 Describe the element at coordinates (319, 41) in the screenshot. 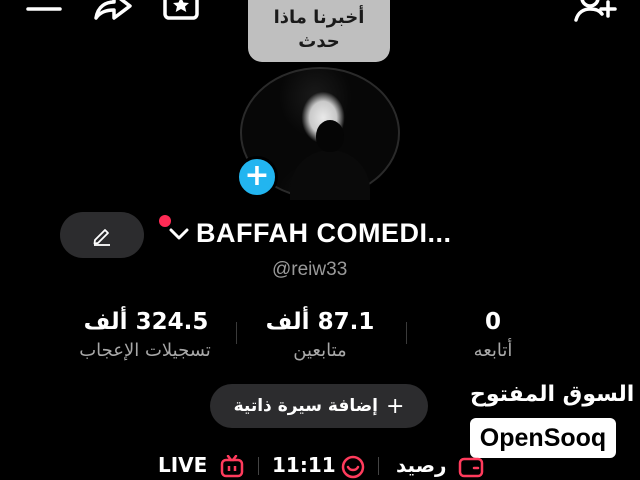

I see `status-bubble-line2: حدث` at that location.